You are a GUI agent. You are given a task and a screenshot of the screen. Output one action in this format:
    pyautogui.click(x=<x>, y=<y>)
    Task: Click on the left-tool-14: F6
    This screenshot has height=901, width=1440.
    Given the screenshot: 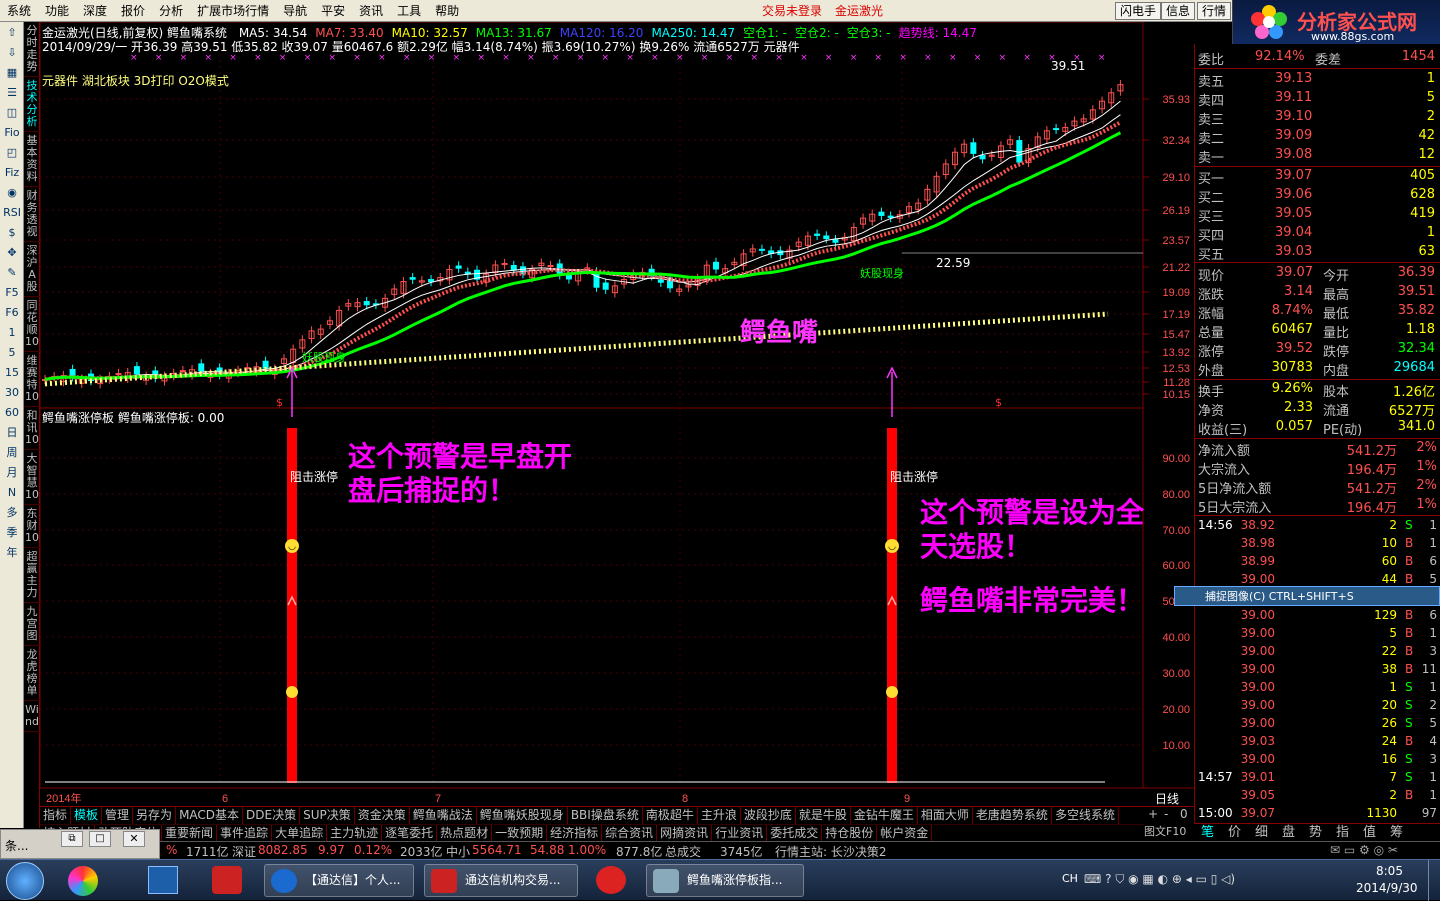 What is the action you would take?
    pyautogui.click(x=12, y=313)
    